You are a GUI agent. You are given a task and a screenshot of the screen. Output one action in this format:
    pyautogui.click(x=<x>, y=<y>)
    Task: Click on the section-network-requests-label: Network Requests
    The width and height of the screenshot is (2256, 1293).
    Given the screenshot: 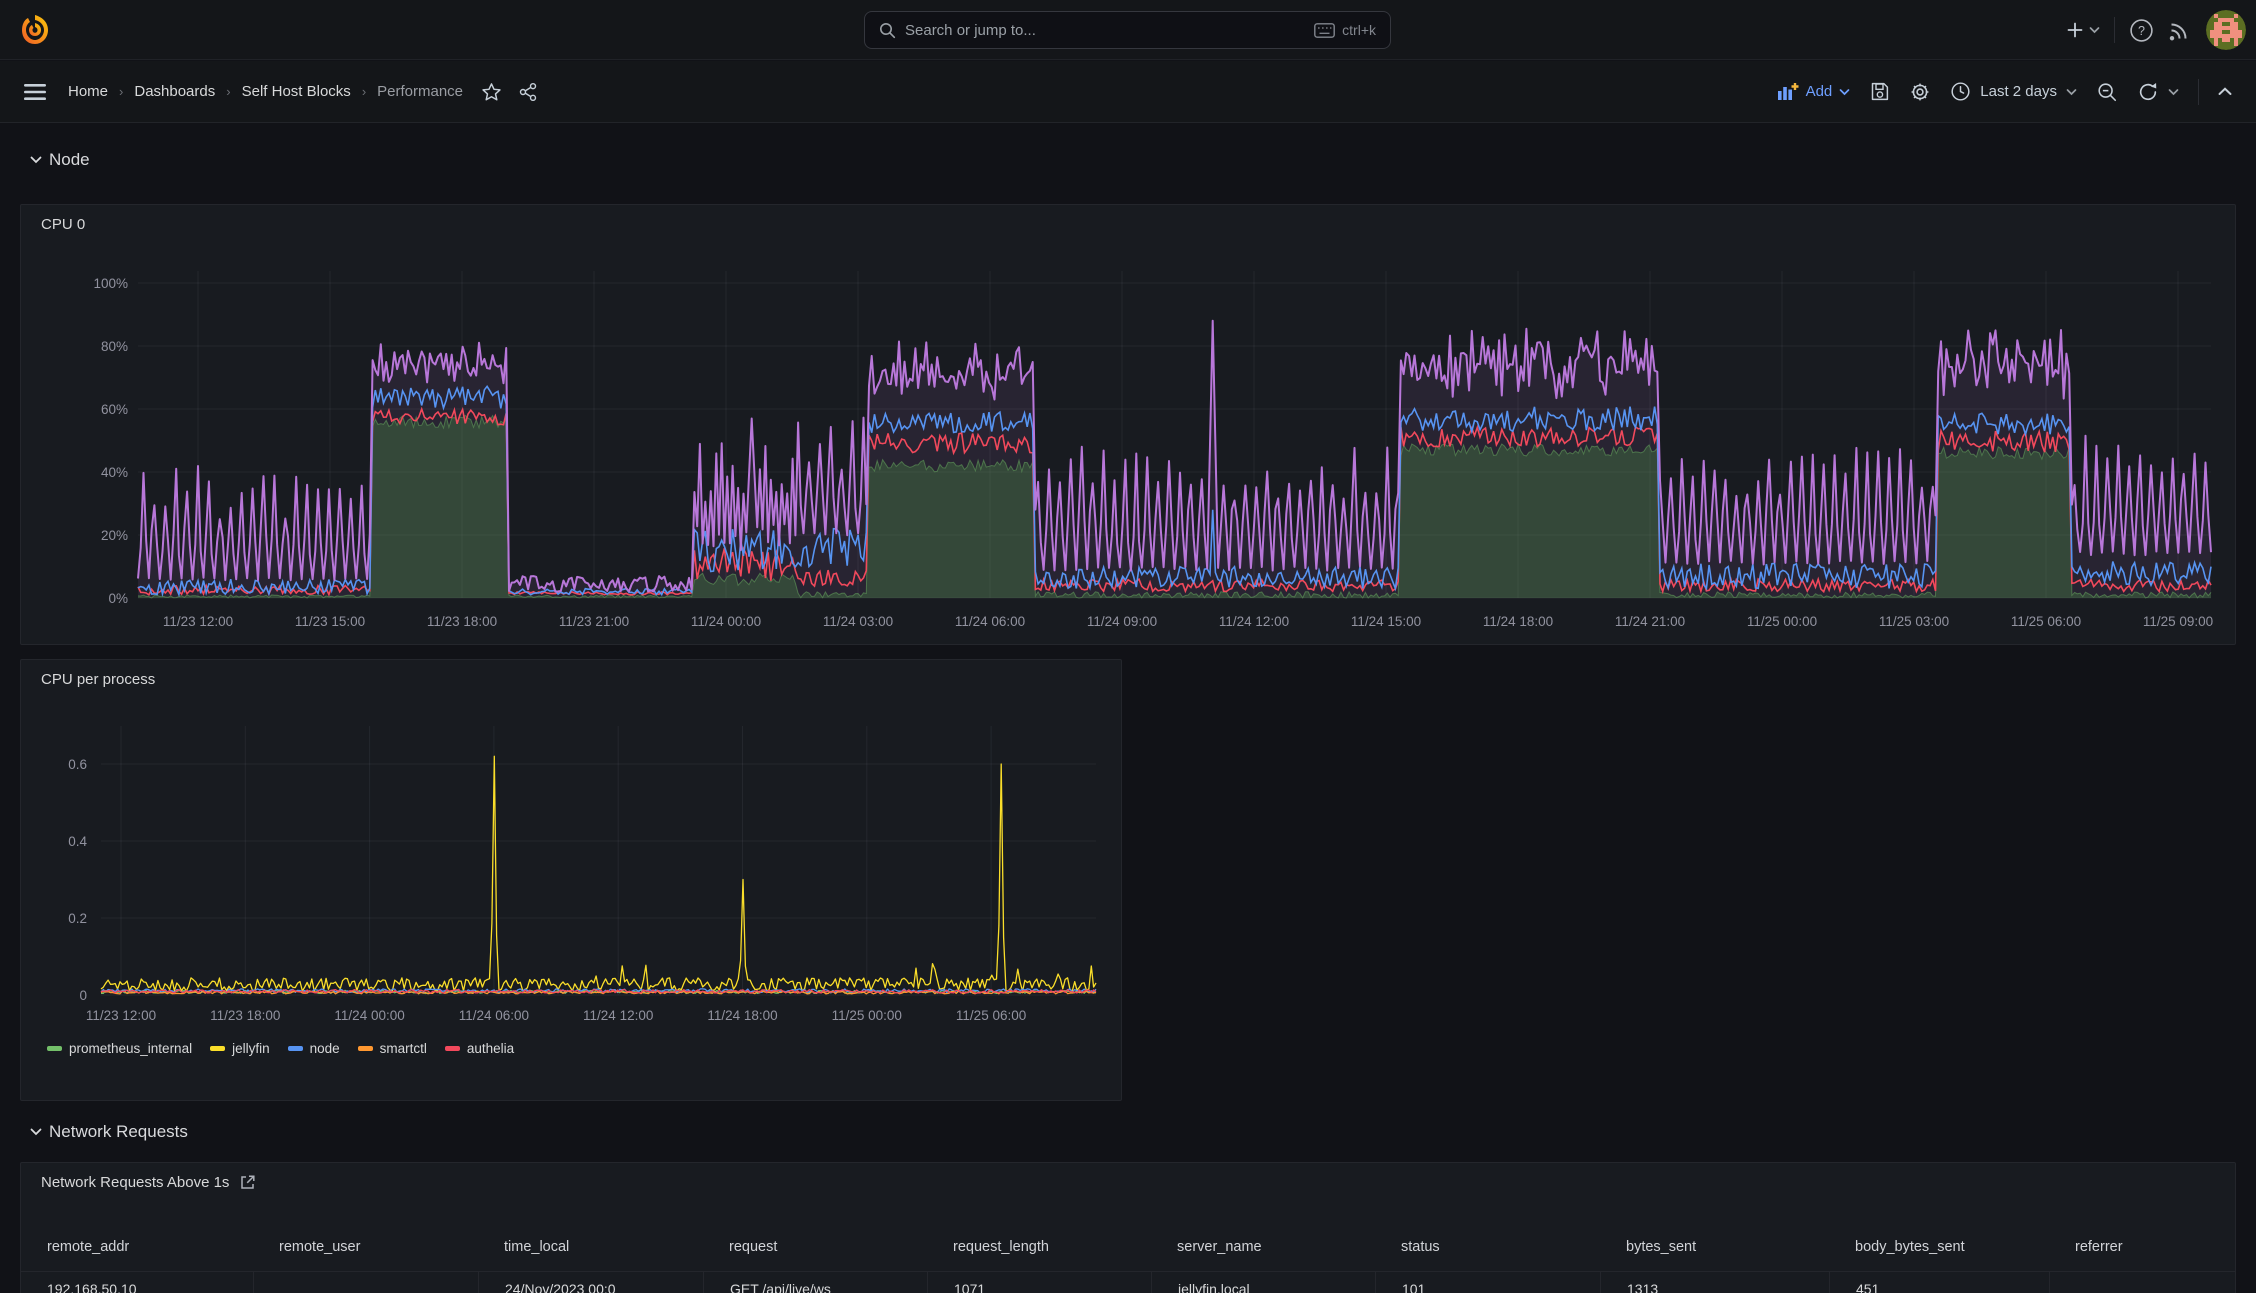 What is the action you would take?
    pyautogui.click(x=118, y=1131)
    